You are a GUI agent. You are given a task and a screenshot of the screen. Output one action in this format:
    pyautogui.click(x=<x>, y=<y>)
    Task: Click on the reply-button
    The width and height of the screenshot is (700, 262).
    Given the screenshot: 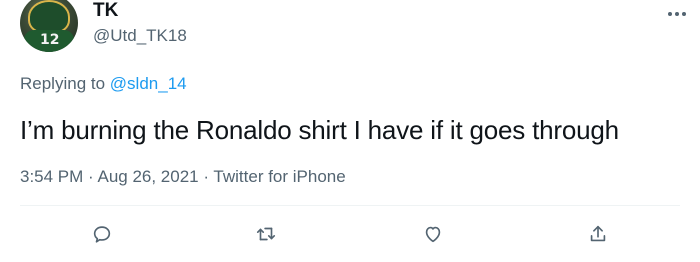 What is the action you would take?
    pyautogui.click(x=102, y=234)
    